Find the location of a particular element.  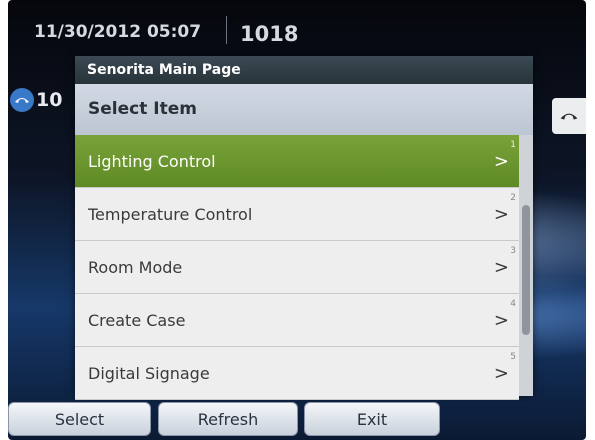

status-bar: 11/30/2012 05:07 1018 is located at coordinates (297, 26).